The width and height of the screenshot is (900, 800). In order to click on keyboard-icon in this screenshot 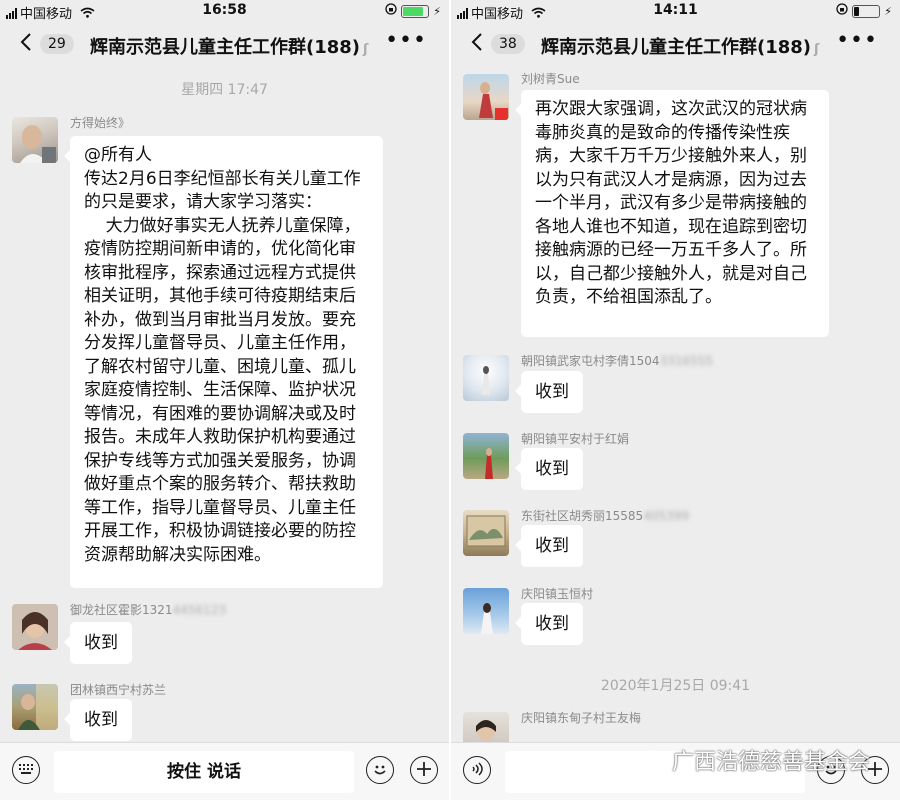, I will do `click(26, 770)`.